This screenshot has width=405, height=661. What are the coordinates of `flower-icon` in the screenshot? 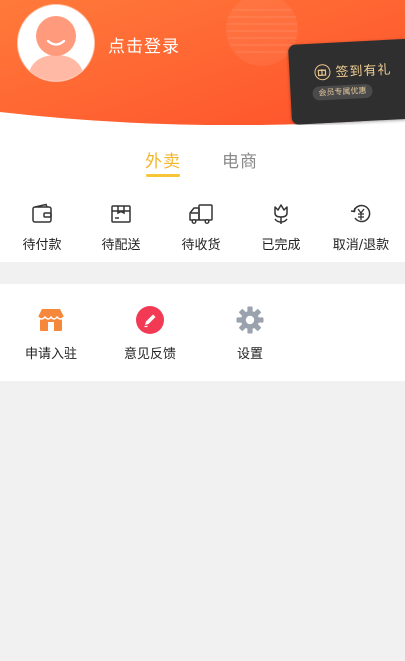 It's located at (281, 214).